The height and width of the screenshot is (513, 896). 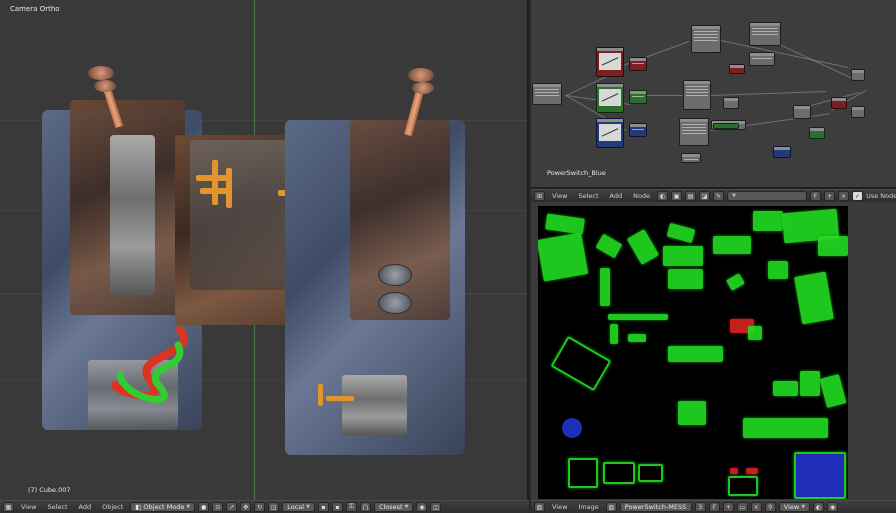 I want to click on checkbox-icon: ✓, so click(x=858, y=196).